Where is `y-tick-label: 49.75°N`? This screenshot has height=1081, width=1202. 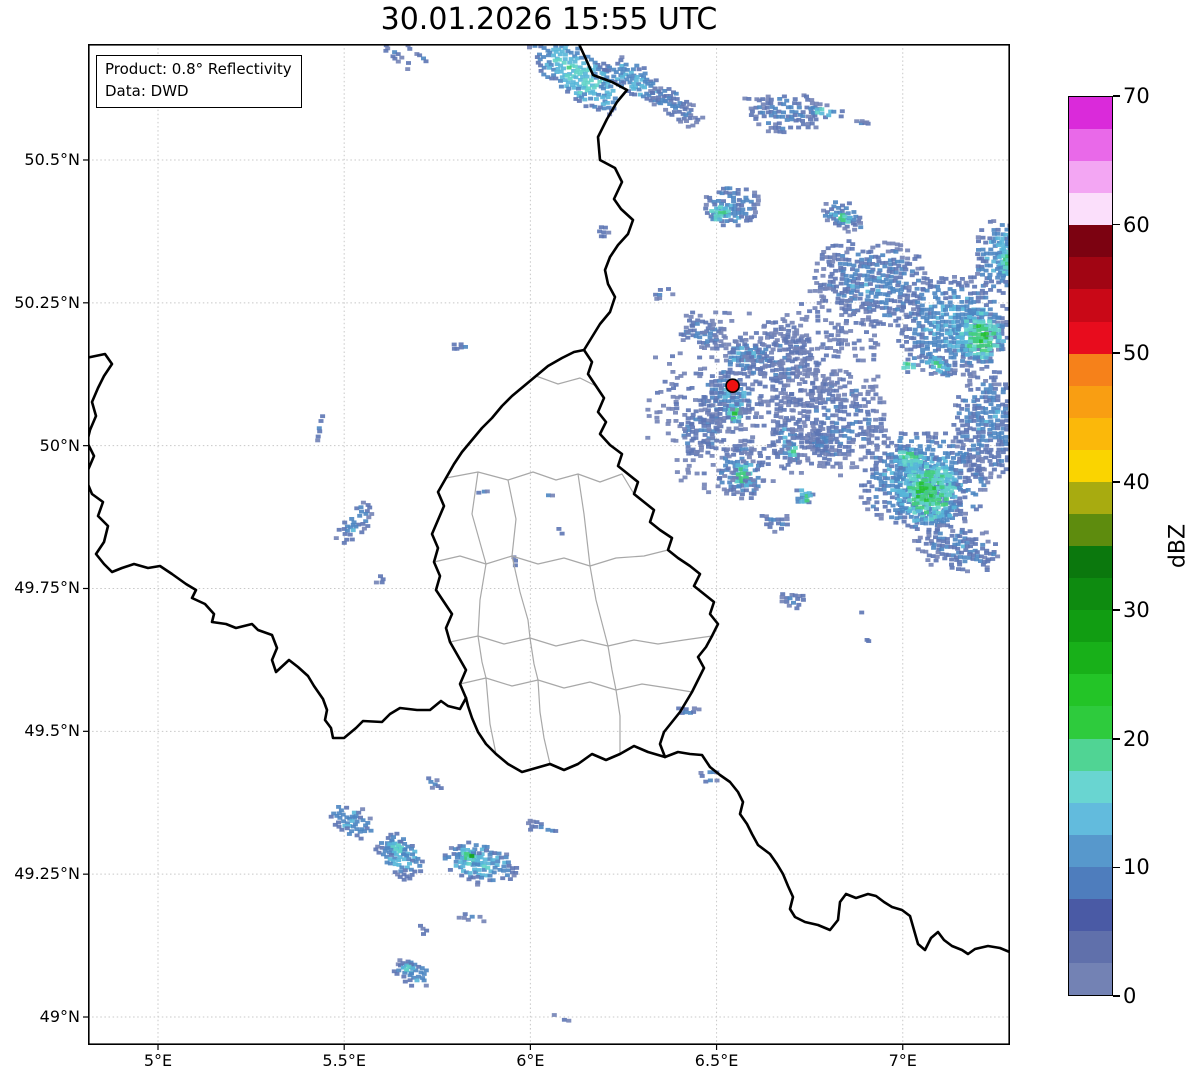 y-tick-label: 49.75°N is located at coordinates (47, 588).